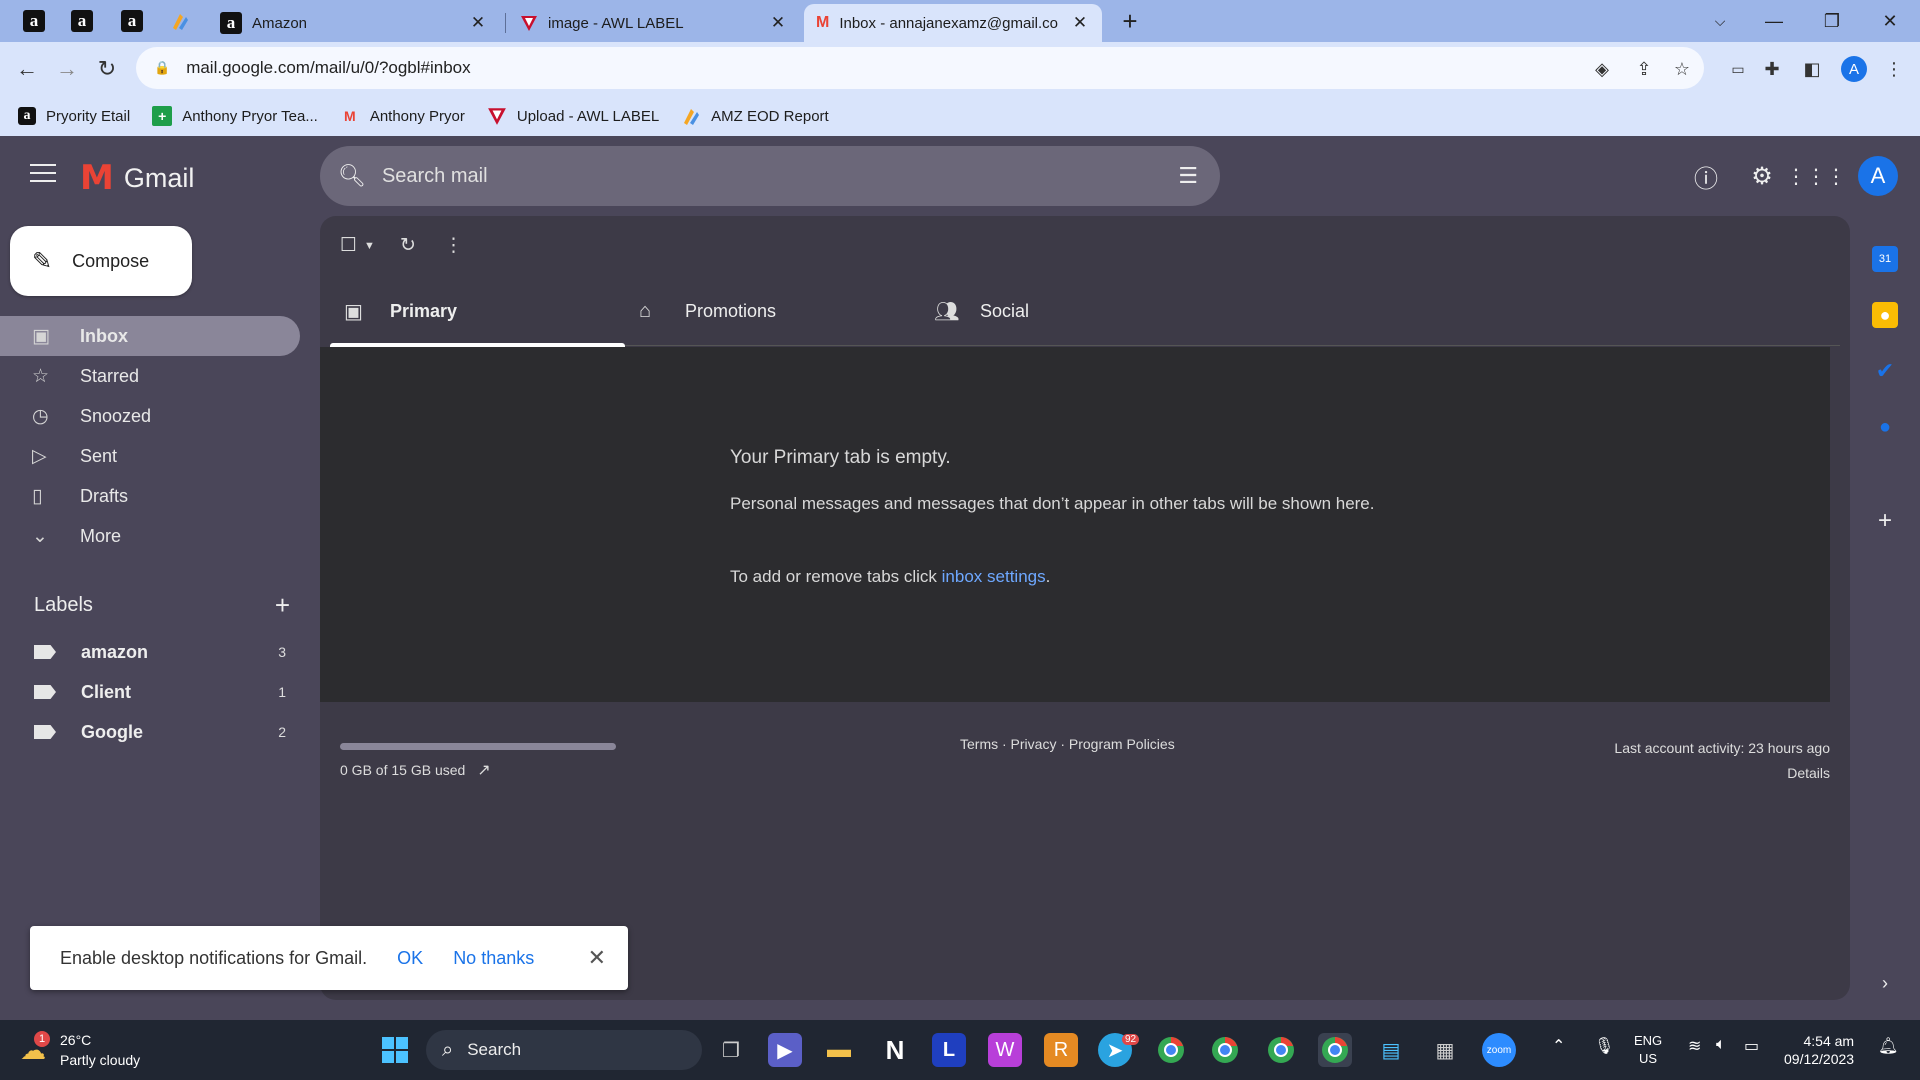  What do you see at coordinates (231, 23) in the screenshot?
I see `amazon-icon: a` at bounding box center [231, 23].